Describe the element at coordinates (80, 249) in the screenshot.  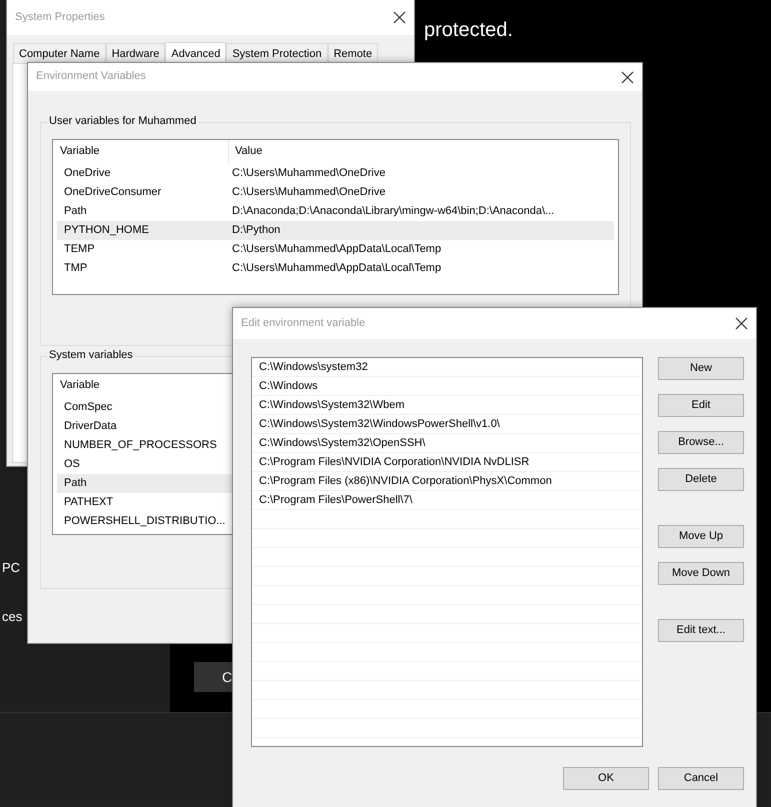
I see `variable-name: TEMP` at that location.